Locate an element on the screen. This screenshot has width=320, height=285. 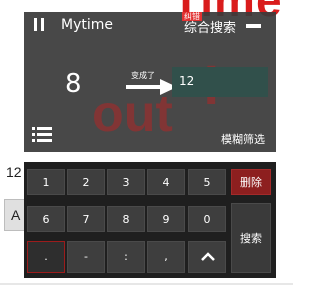
list-icon is located at coordinates (42, 134).